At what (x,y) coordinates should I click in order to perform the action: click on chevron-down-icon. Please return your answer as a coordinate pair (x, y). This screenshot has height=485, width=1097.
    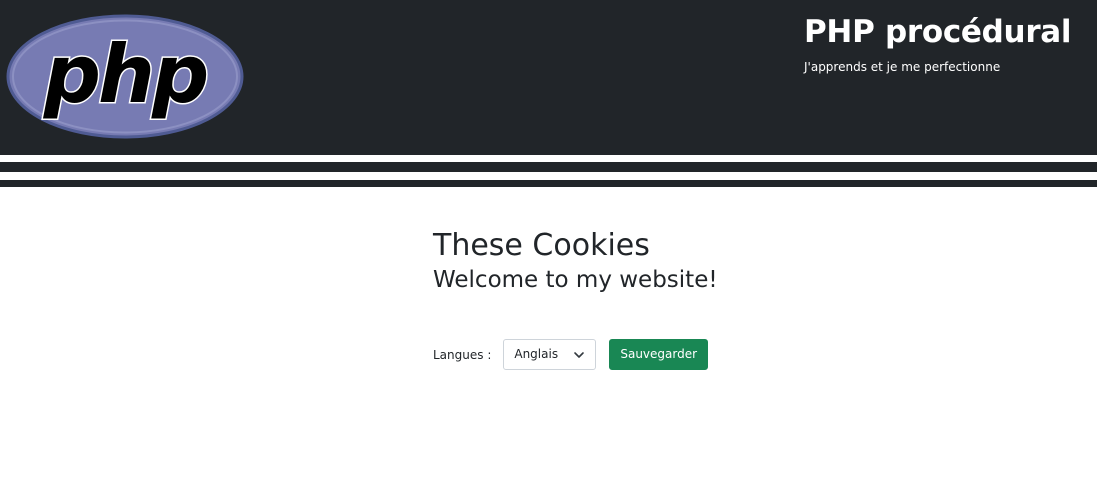
    Looking at the image, I should click on (579, 355).